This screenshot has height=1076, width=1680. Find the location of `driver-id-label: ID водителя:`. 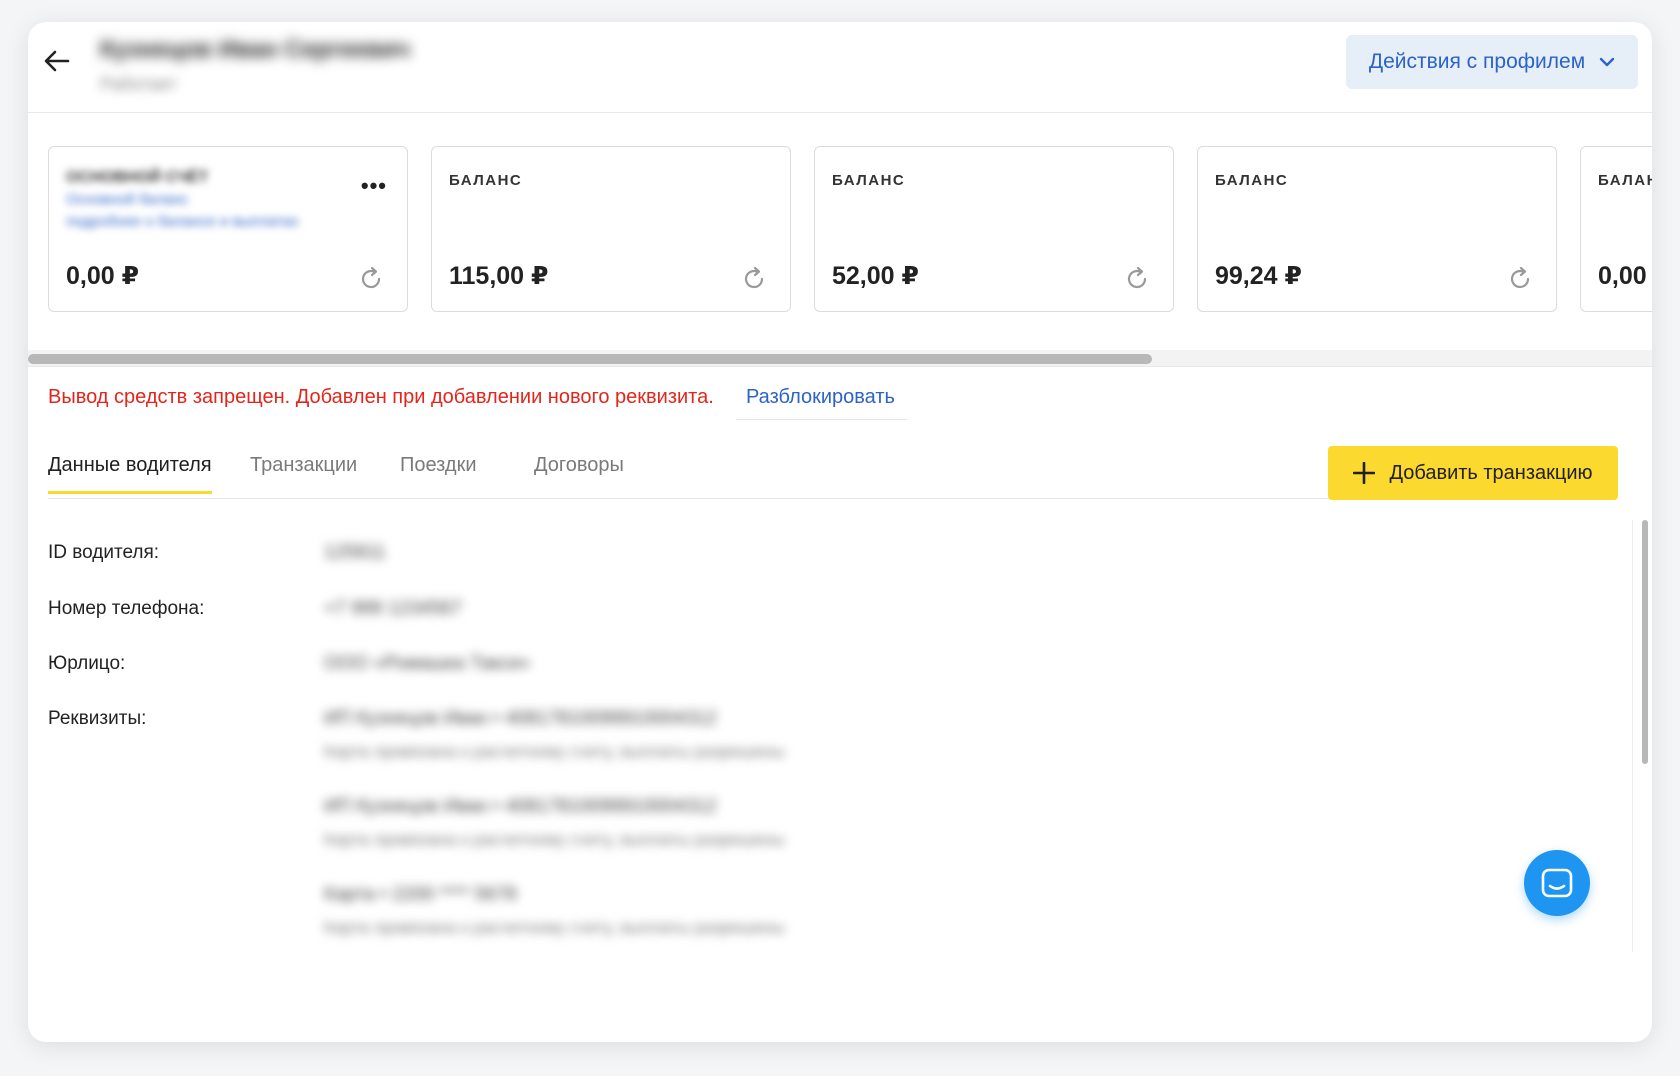

driver-id-label: ID водителя: is located at coordinates (104, 552).